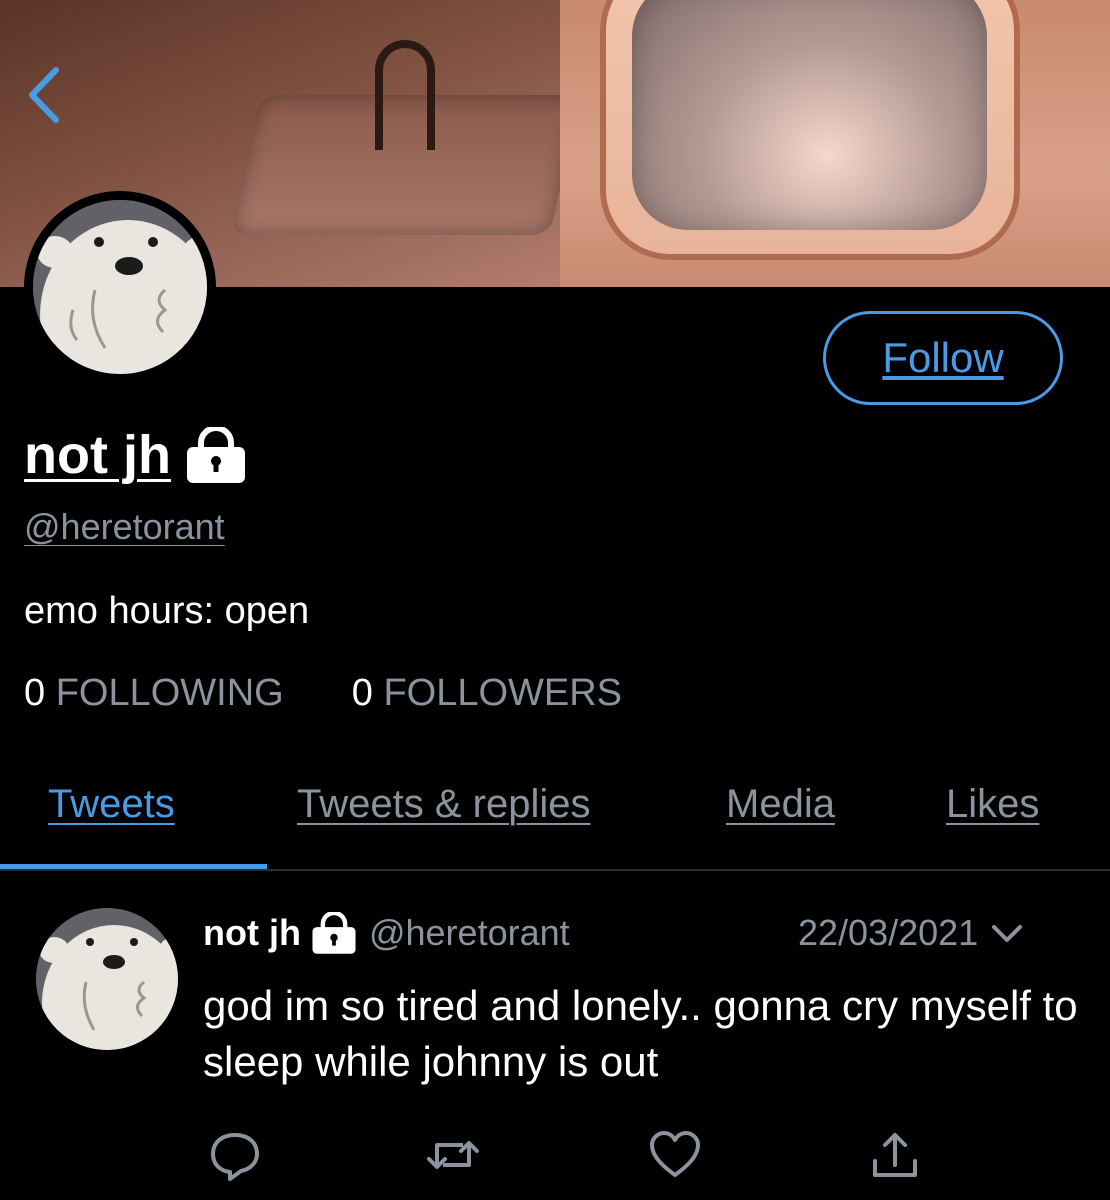  I want to click on retweet-icon, so click(453, 1155).